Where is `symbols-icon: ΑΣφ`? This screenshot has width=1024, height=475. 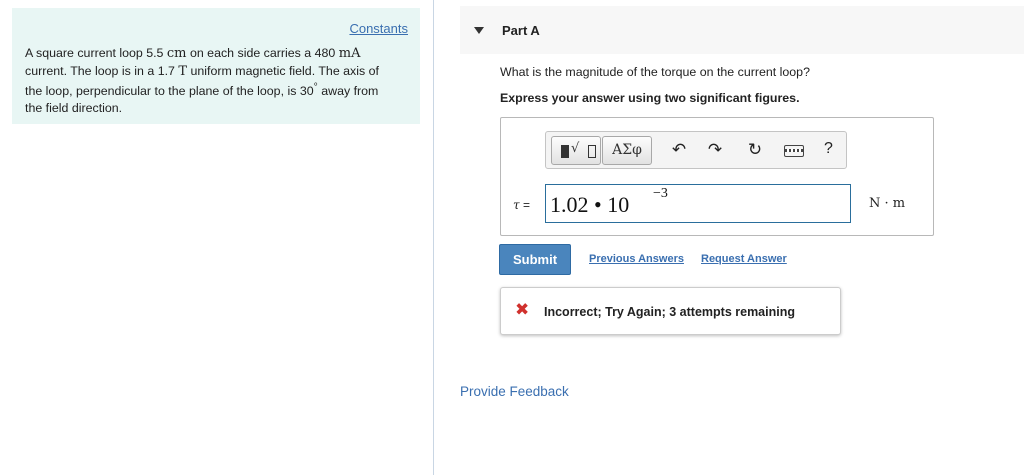 symbols-icon: ΑΣφ is located at coordinates (627, 150).